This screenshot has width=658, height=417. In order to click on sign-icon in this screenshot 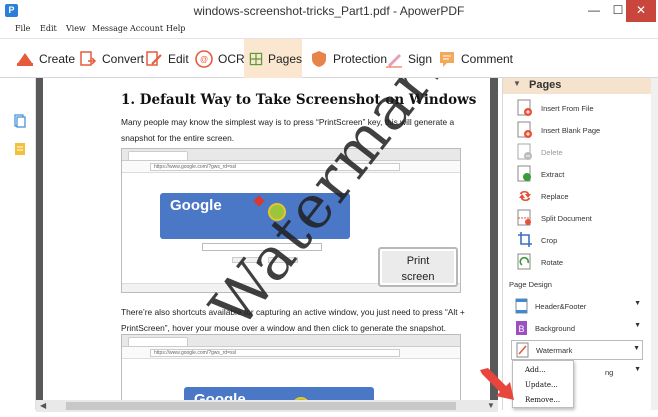, I will do `click(394, 60)`.